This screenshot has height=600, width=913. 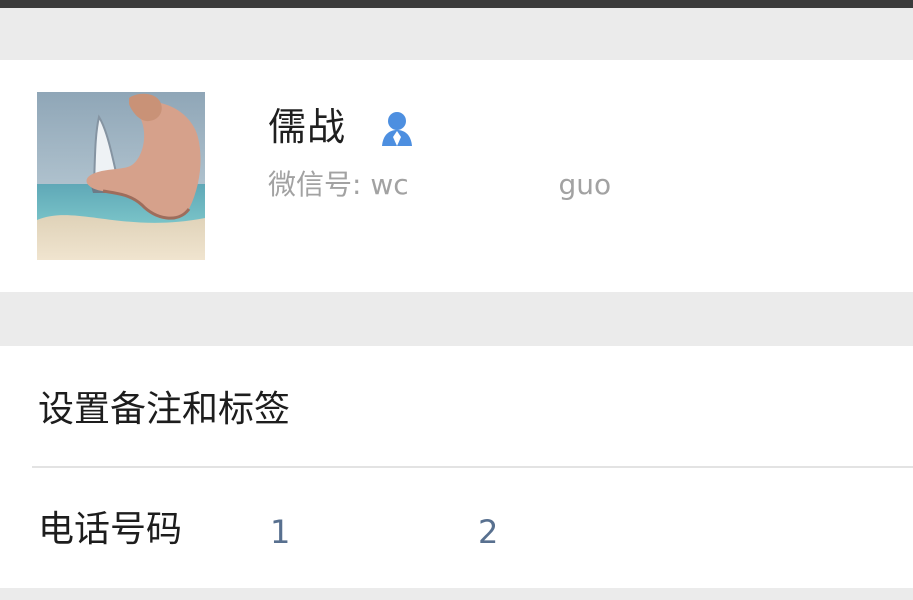 I want to click on top-gap, so click(x=456, y=34).